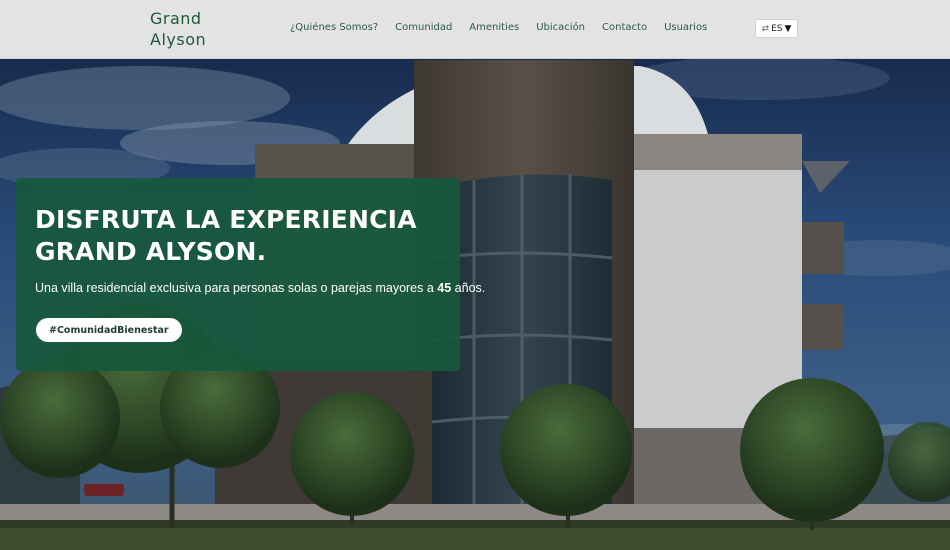 The height and width of the screenshot is (550, 950). What do you see at coordinates (624, 27) in the screenshot?
I see `nav-contacto: Contacto` at bounding box center [624, 27].